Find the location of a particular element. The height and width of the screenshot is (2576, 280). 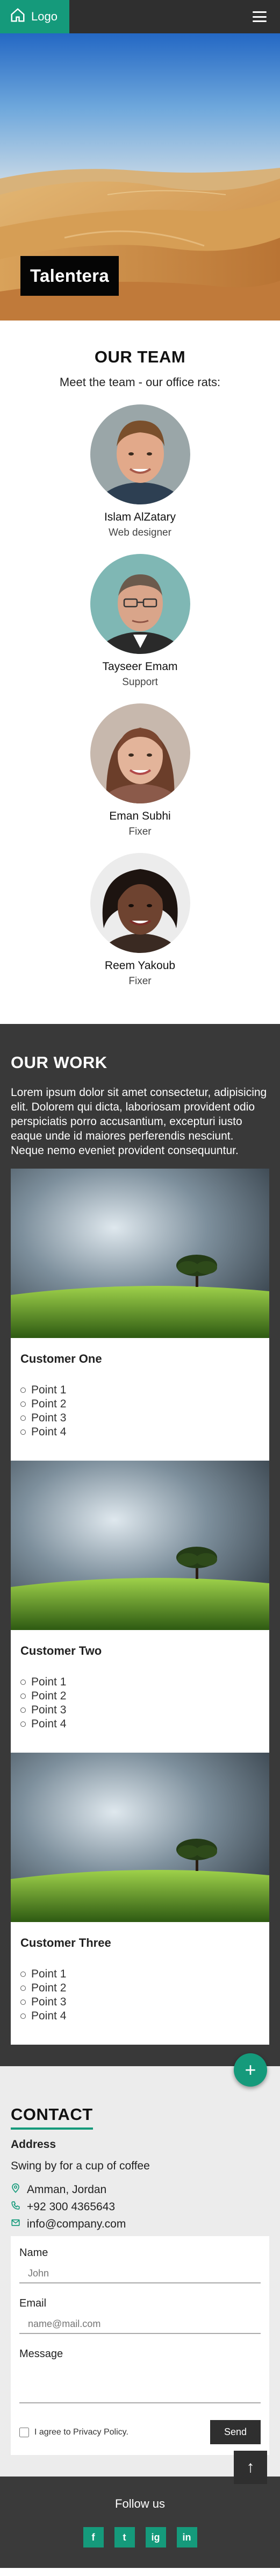

work-title: OUR WORK is located at coordinates (59, 1062).